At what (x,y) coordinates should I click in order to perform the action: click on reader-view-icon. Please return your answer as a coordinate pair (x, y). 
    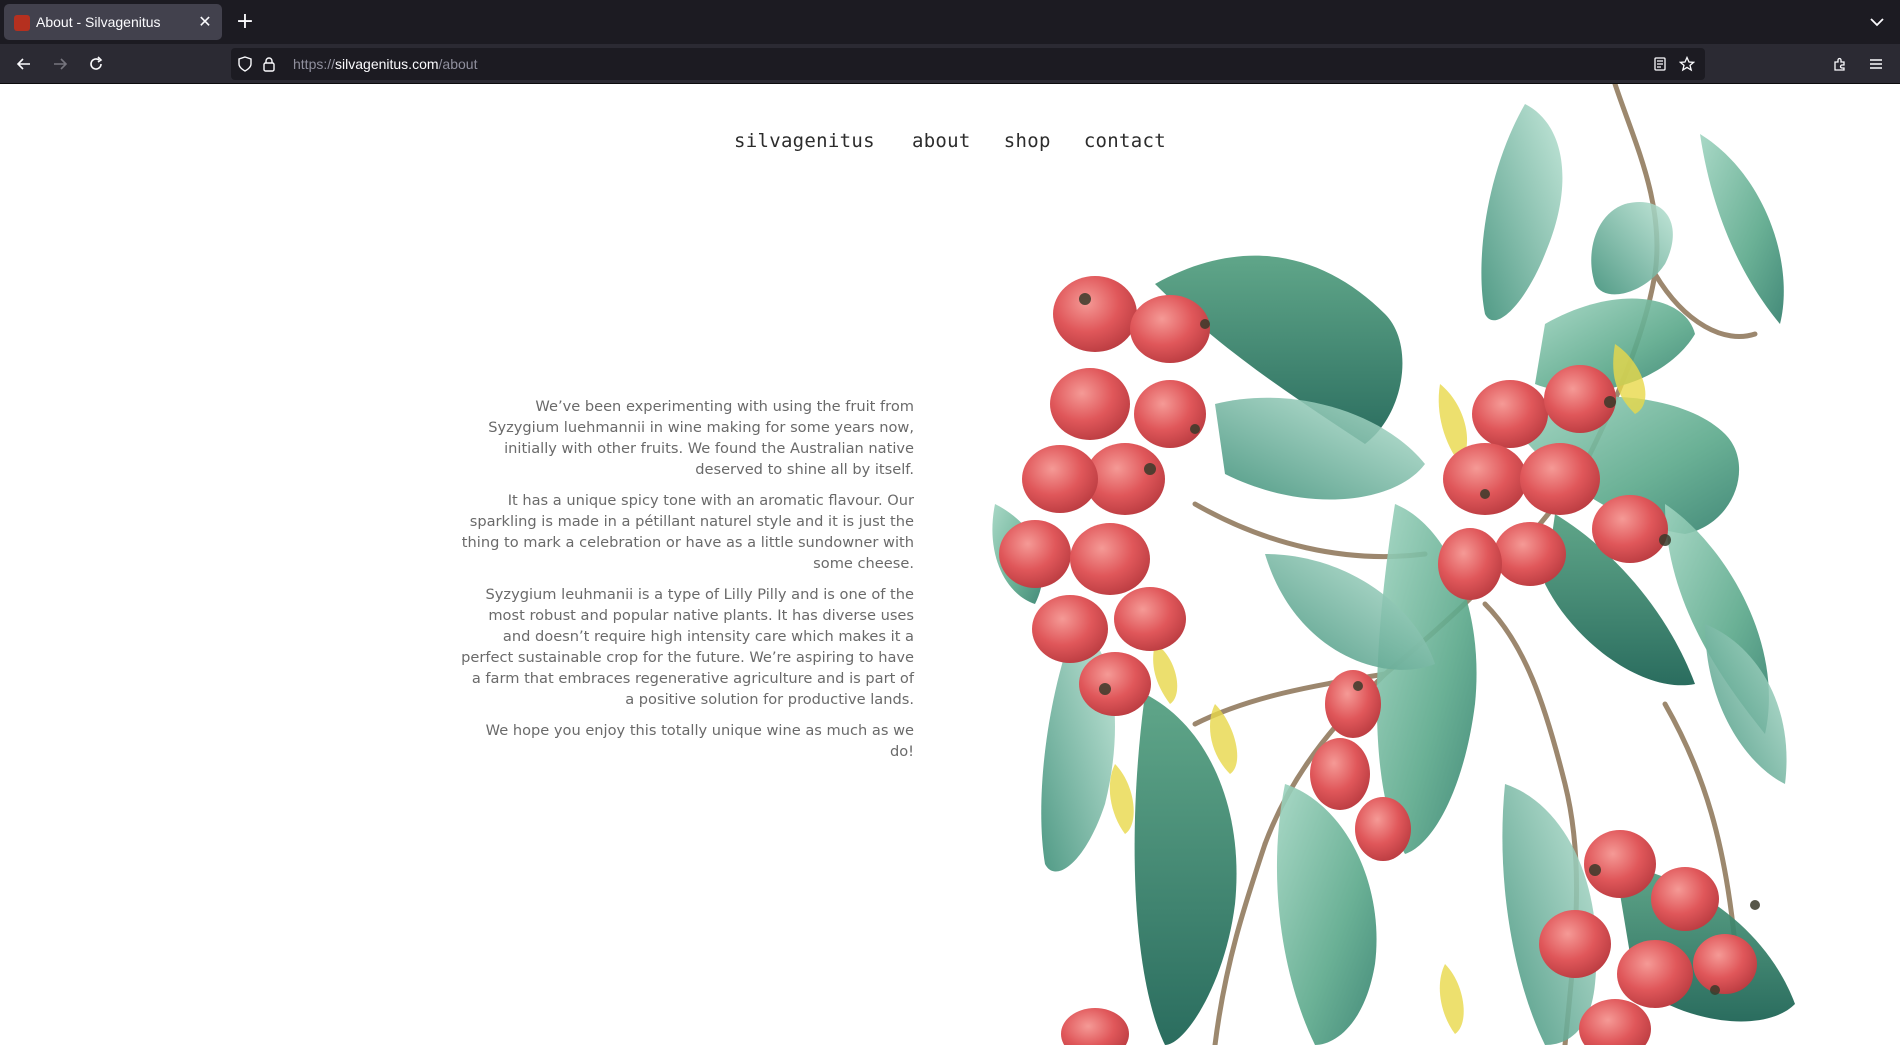
    Looking at the image, I should click on (1660, 64).